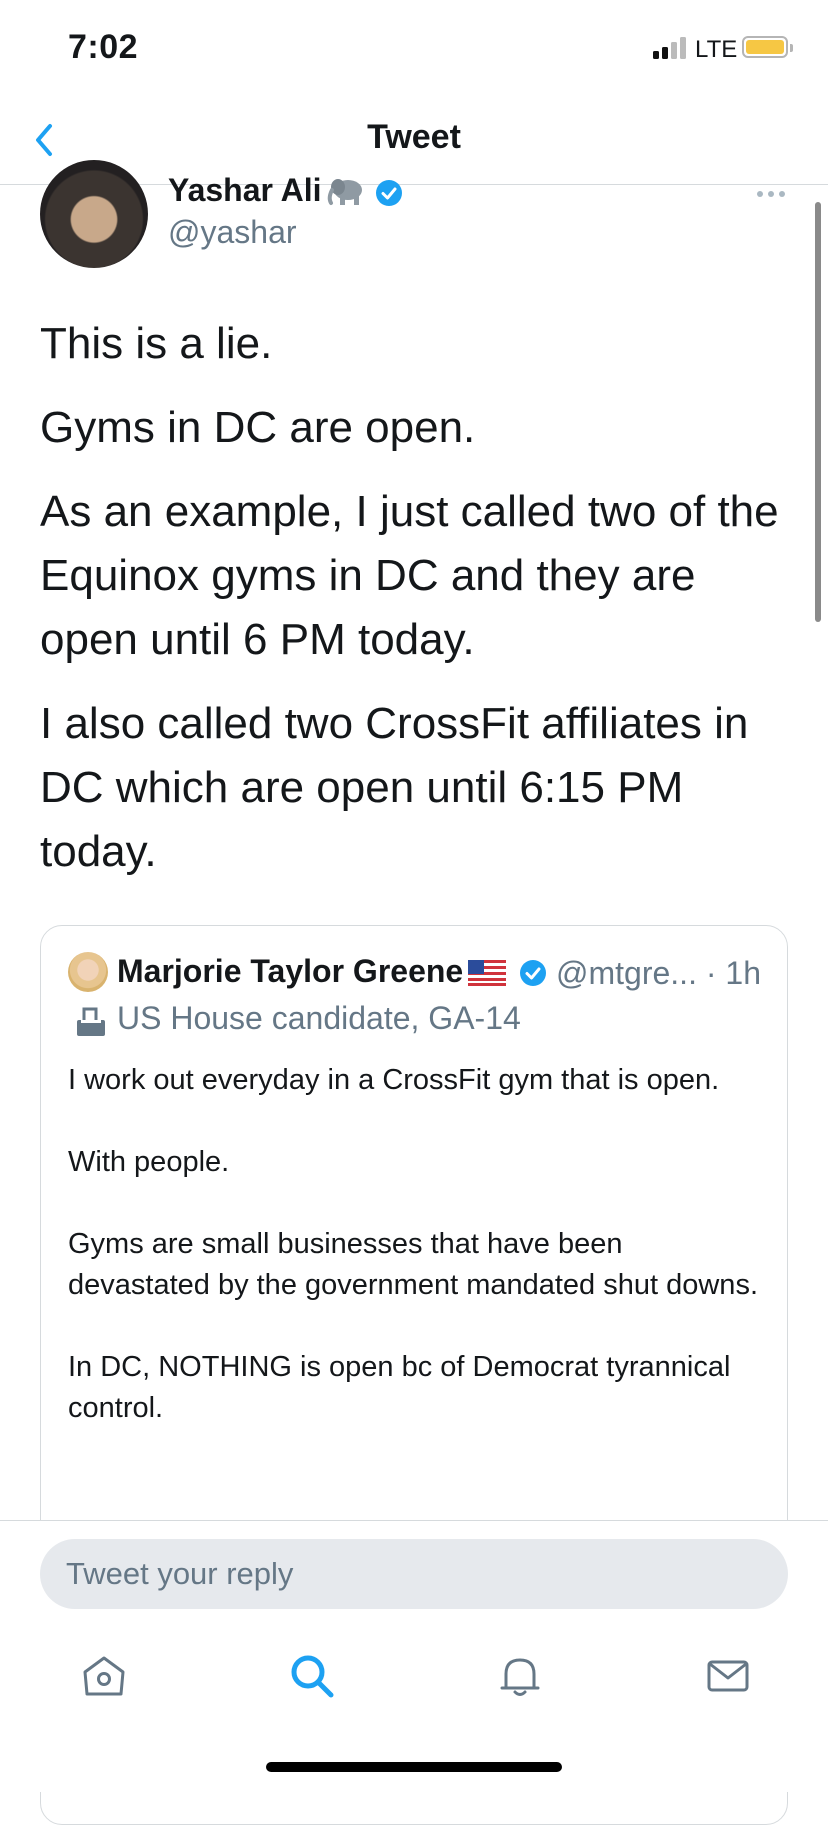 Image resolution: width=828 pixels, height=1825 pixels. I want to click on scrollbar, so click(818, 412).